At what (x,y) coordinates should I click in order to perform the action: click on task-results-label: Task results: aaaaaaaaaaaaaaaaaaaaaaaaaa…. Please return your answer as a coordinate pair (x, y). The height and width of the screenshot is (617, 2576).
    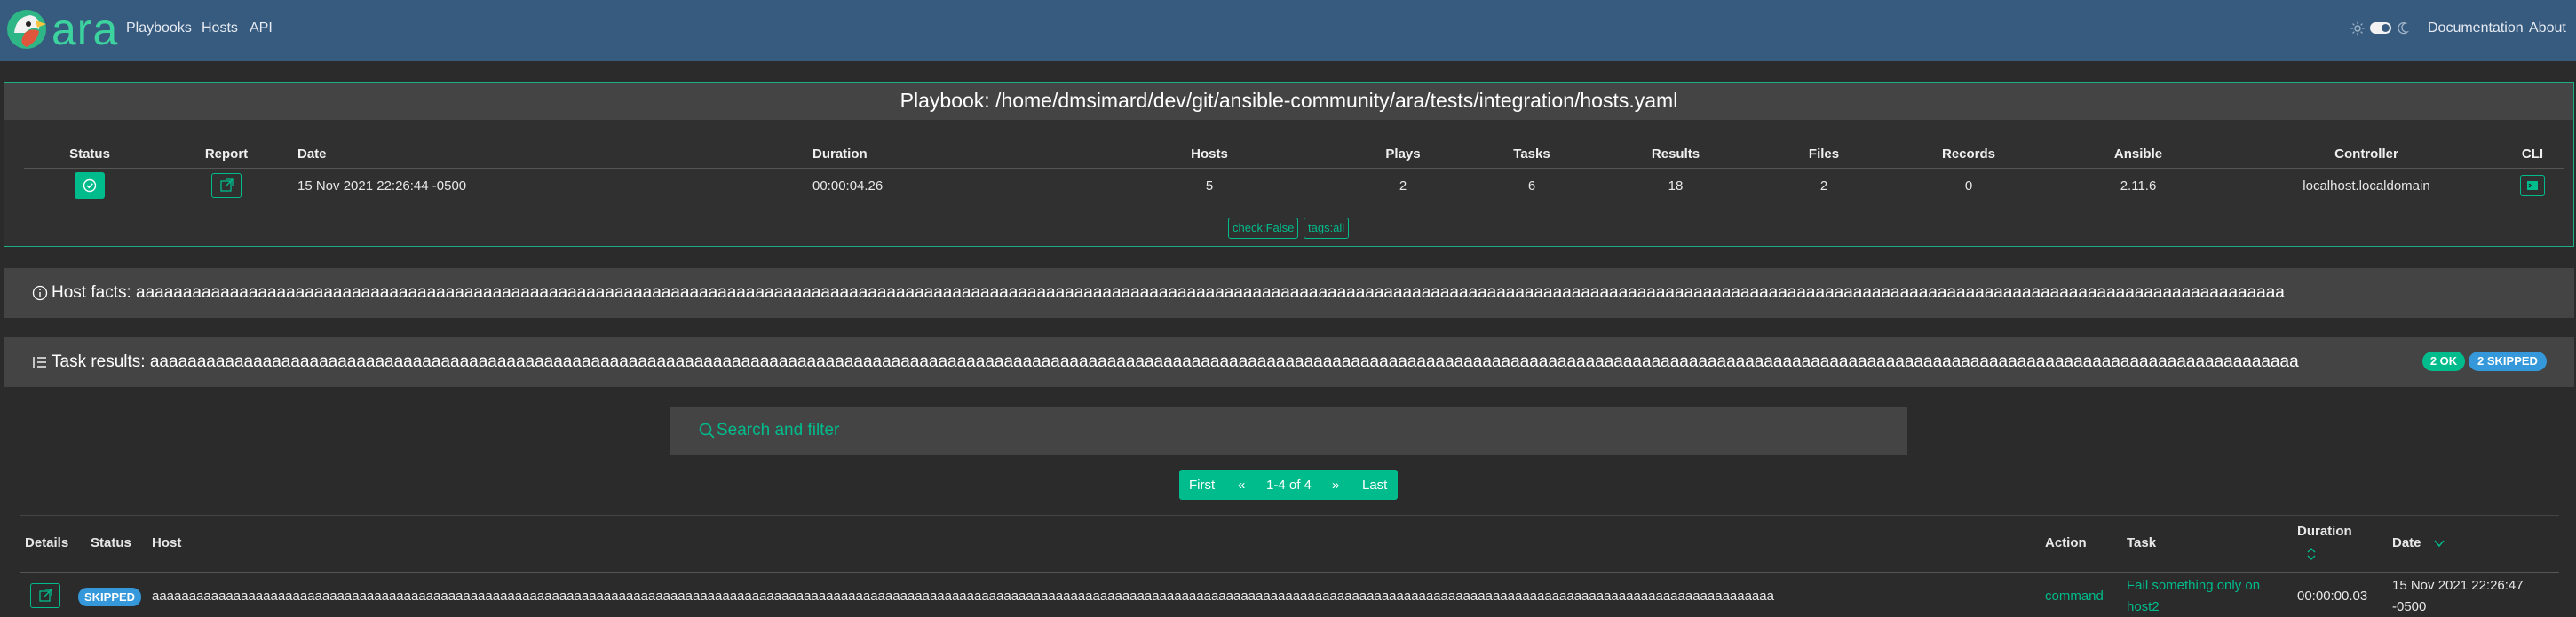
    Looking at the image, I should click on (1175, 361).